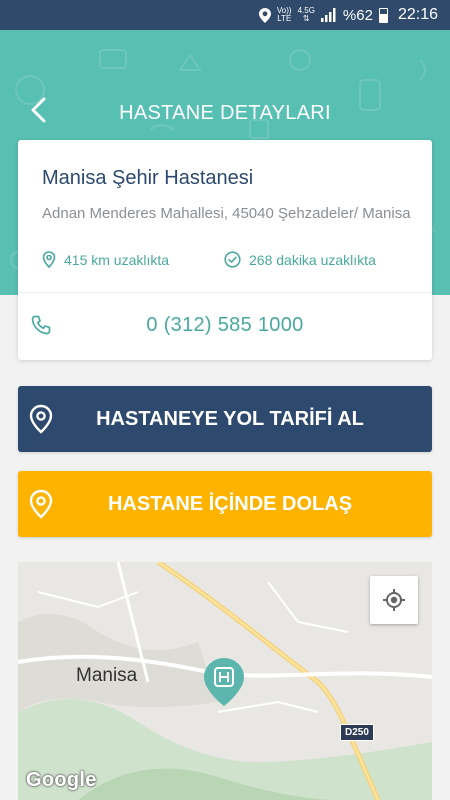  Describe the element at coordinates (284, 14) in the screenshot. I see `volte-indicator: Vo)) LTE` at that location.